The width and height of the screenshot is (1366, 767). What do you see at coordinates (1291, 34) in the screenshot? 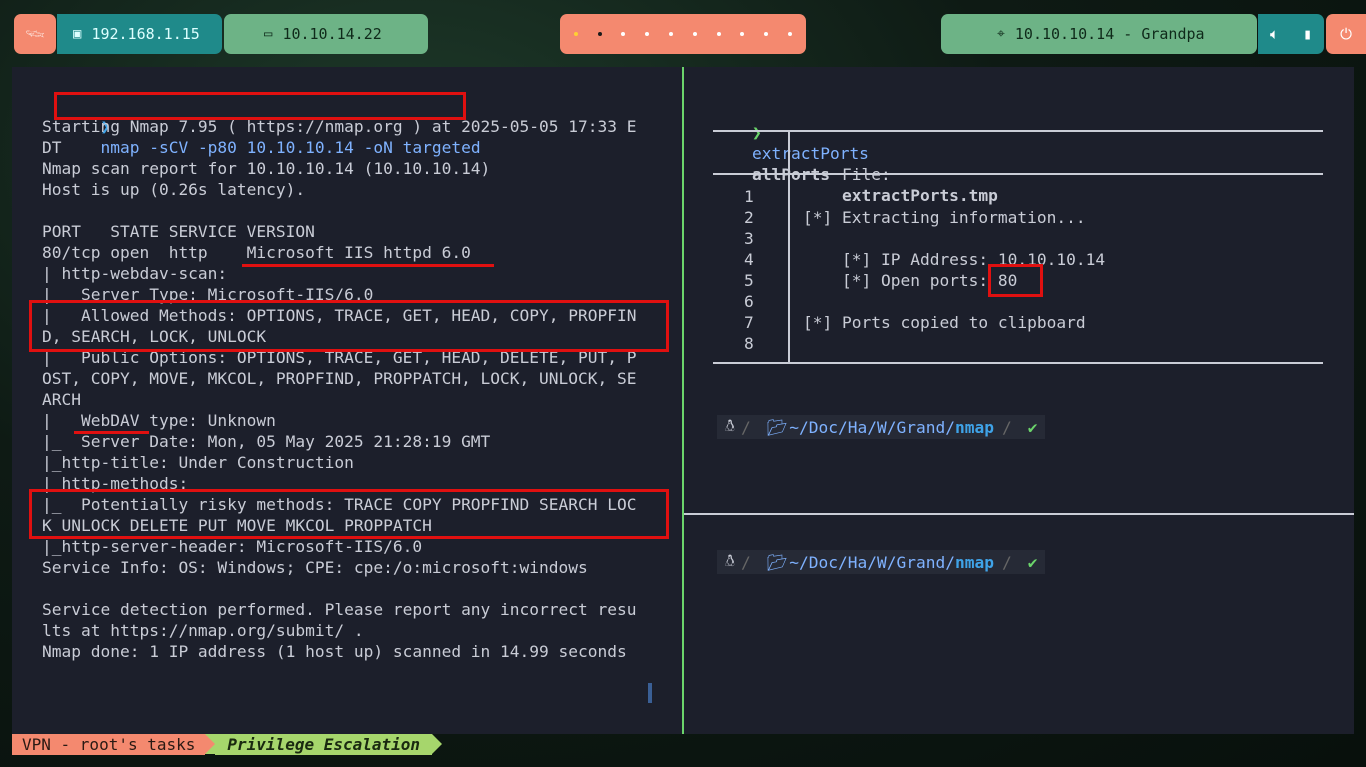
I see `system-tray: 🔈︎ ▮` at bounding box center [1291, 34].